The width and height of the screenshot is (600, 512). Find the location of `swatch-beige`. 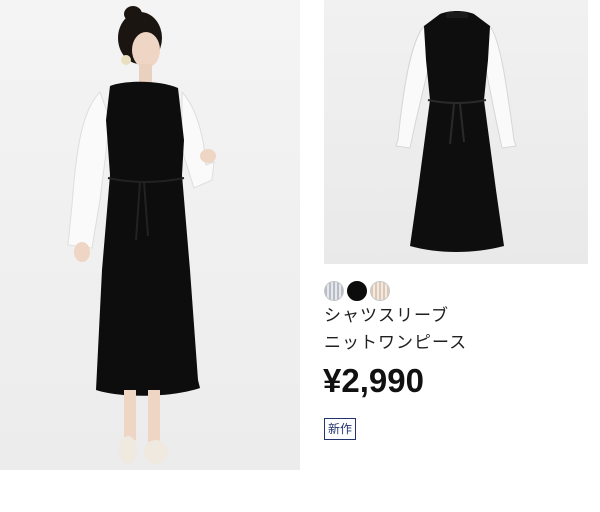

swatch-beige is located at coordinates (380, 291).